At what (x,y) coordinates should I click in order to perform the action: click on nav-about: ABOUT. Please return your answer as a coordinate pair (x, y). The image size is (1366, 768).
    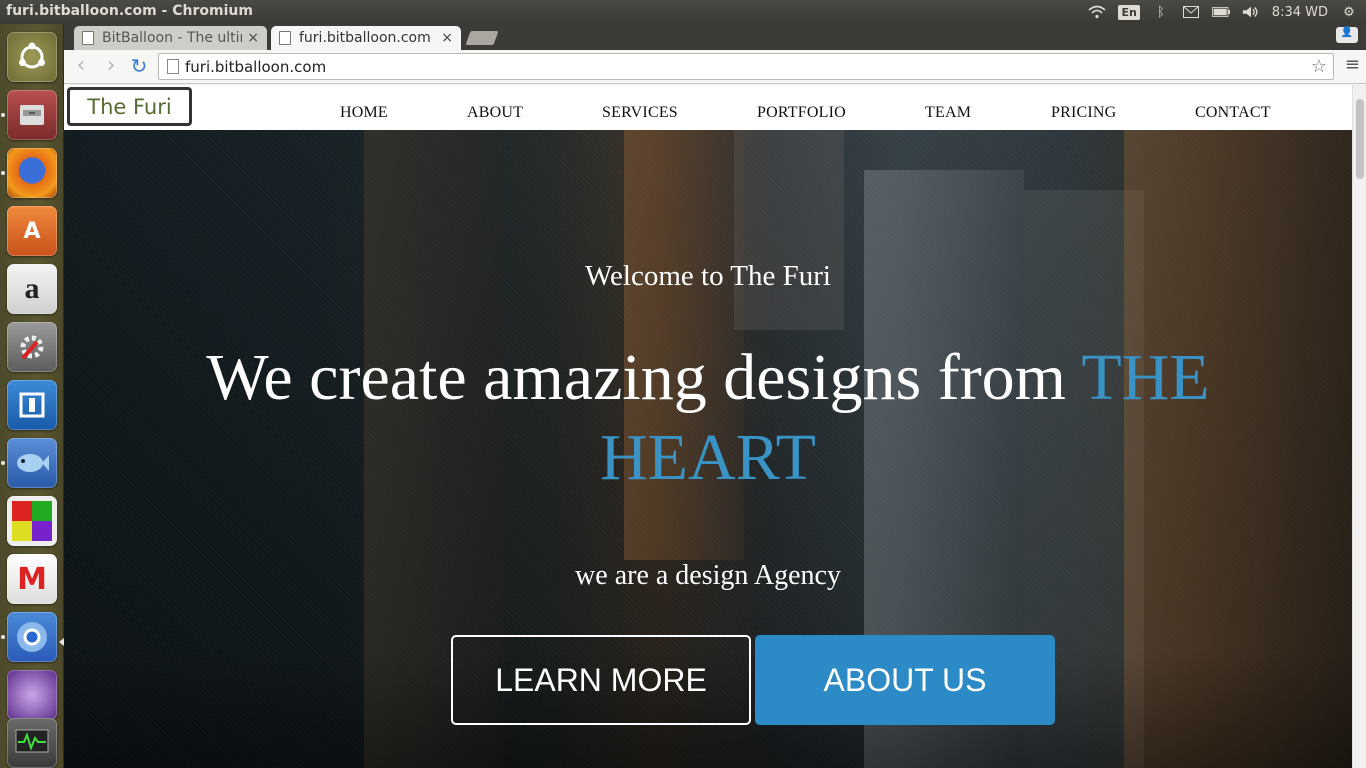
    Looking at the image, I should click on (495, 113).